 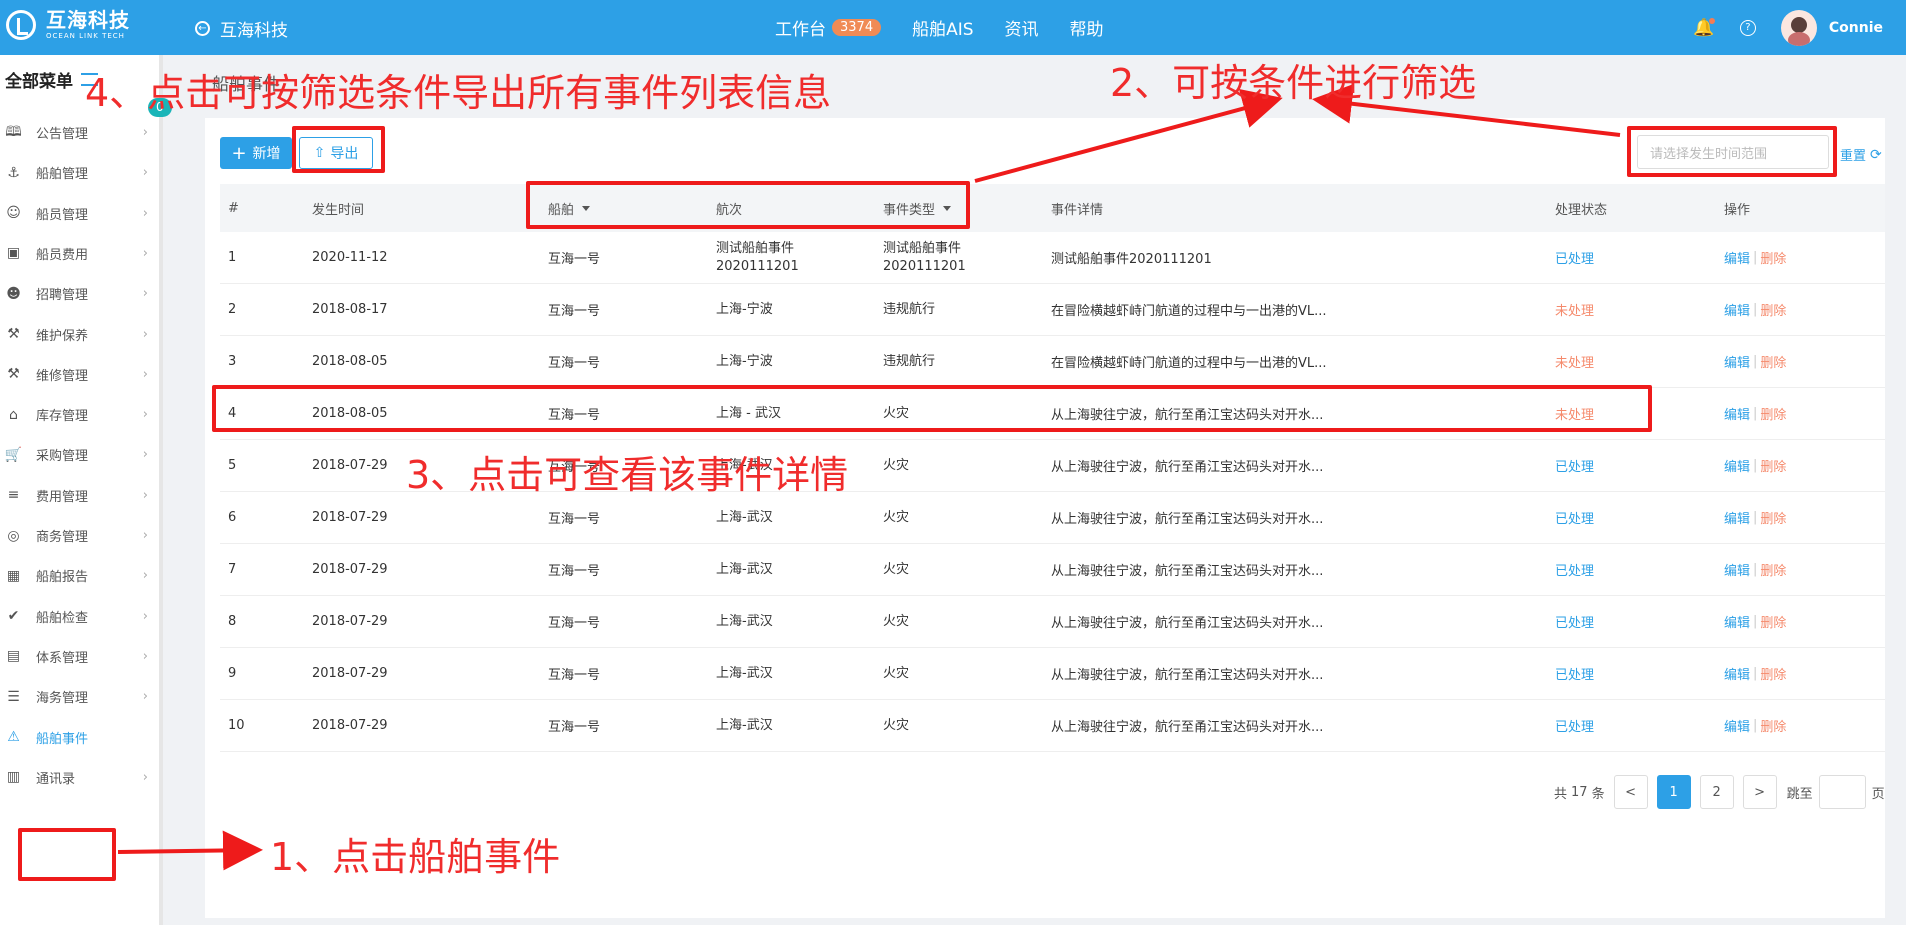 I want to click on annotation-step3: 3、点击可查看该事件详情, so click(x=627, y=475).